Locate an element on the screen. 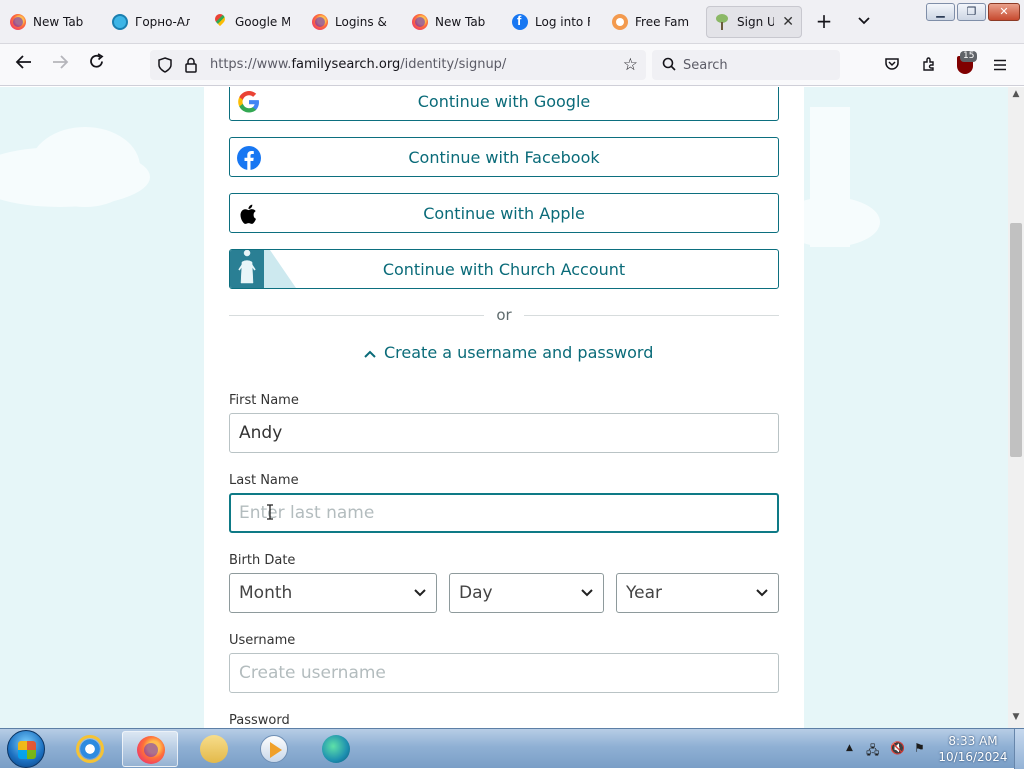 This screenshot has width=1024, height=769. tab-title: Google Ma is located at coordinates (262, 22).